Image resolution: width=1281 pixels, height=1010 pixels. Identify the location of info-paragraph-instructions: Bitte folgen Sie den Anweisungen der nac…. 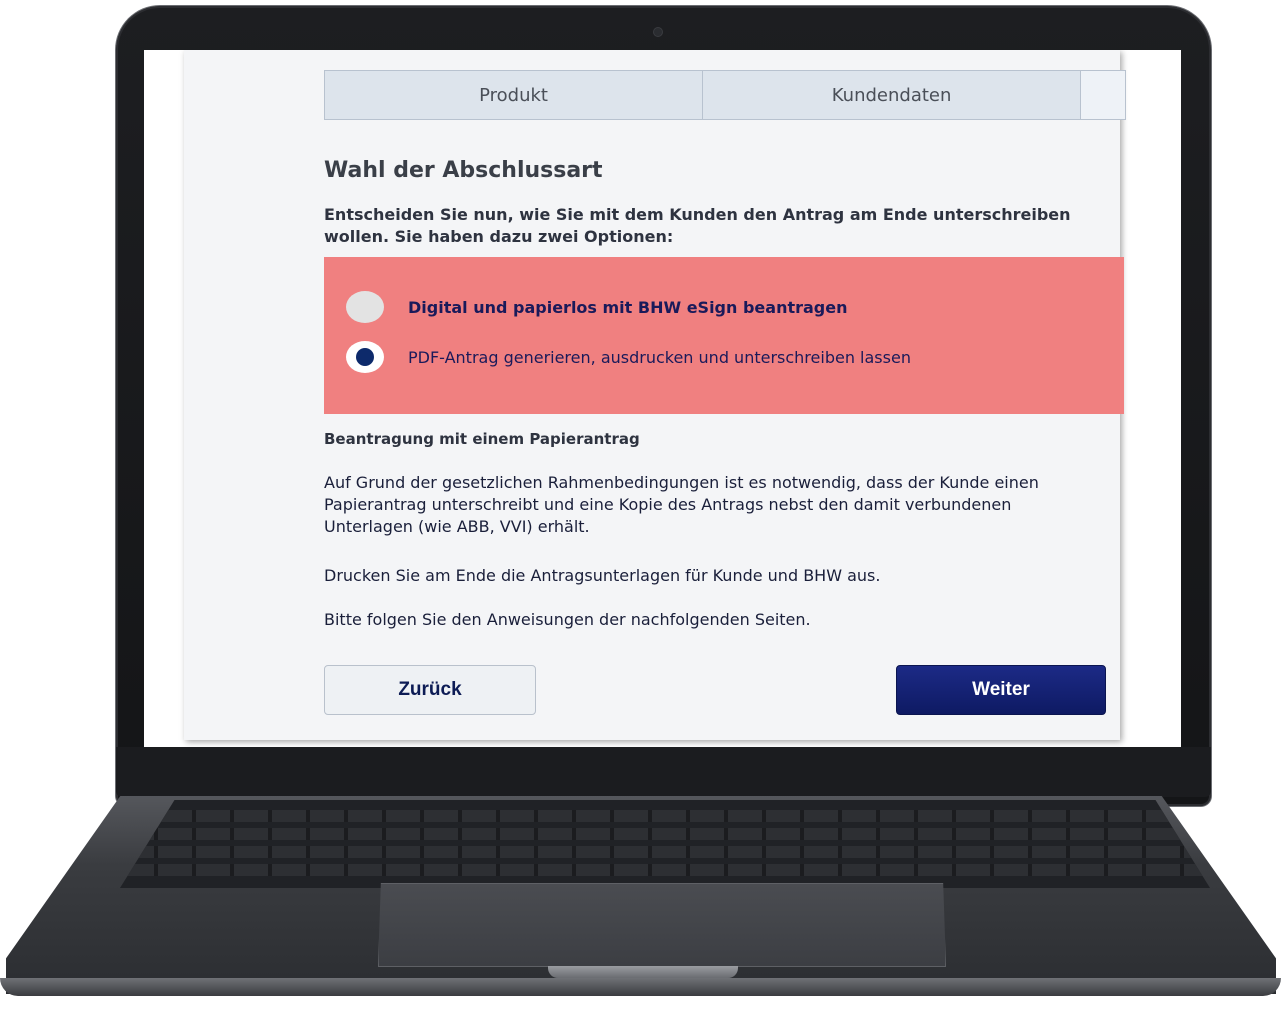
(567, 619).